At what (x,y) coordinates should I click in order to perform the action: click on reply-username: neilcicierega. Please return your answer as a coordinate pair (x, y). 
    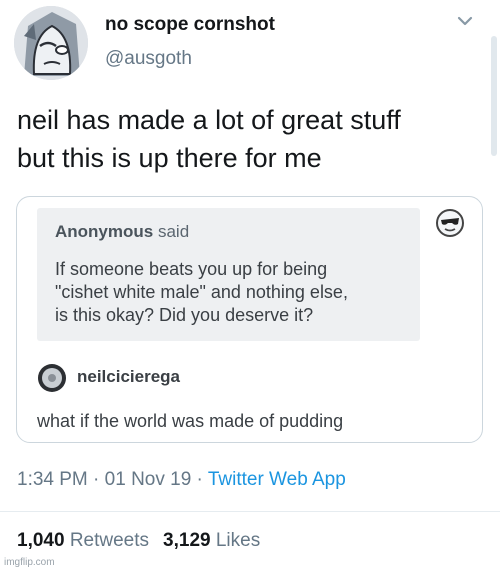
    Looking at the image, I should click on (129, 376).